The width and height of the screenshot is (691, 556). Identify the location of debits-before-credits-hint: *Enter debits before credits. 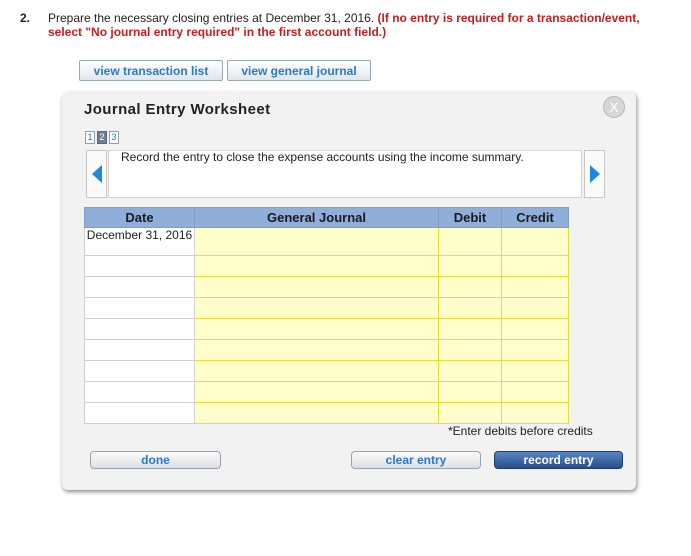
(520, 431).